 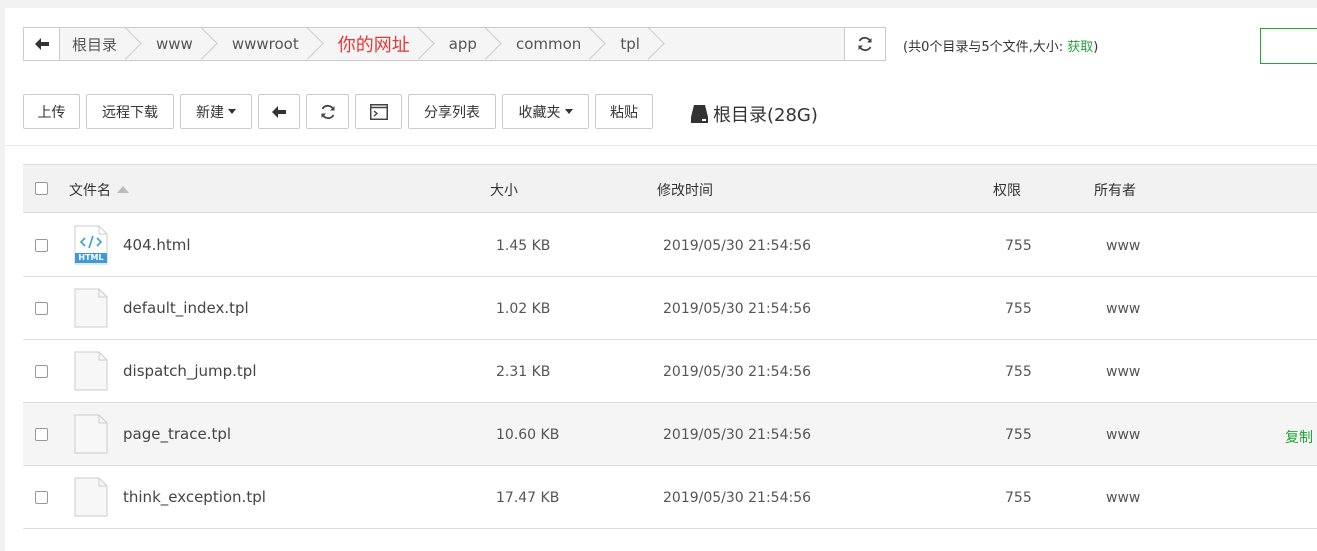 I want to click on summary-prefix: (共0个目录与5个文件,大小:, so click(x=985, y=47).